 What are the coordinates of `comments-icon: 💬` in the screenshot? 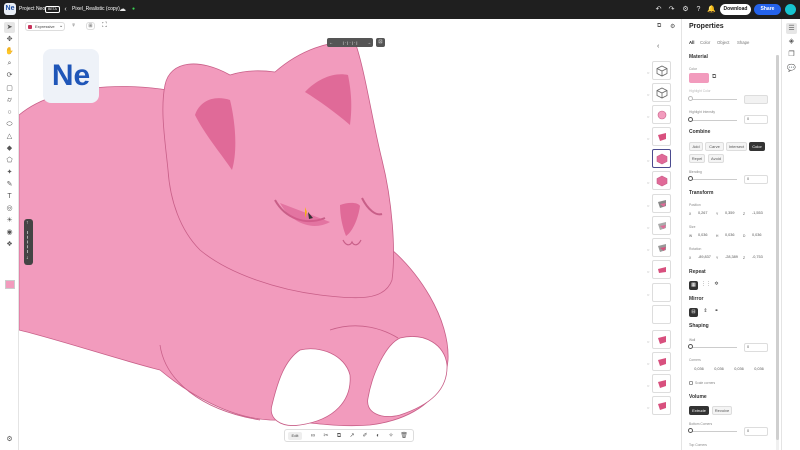 It's located at (791, 68).